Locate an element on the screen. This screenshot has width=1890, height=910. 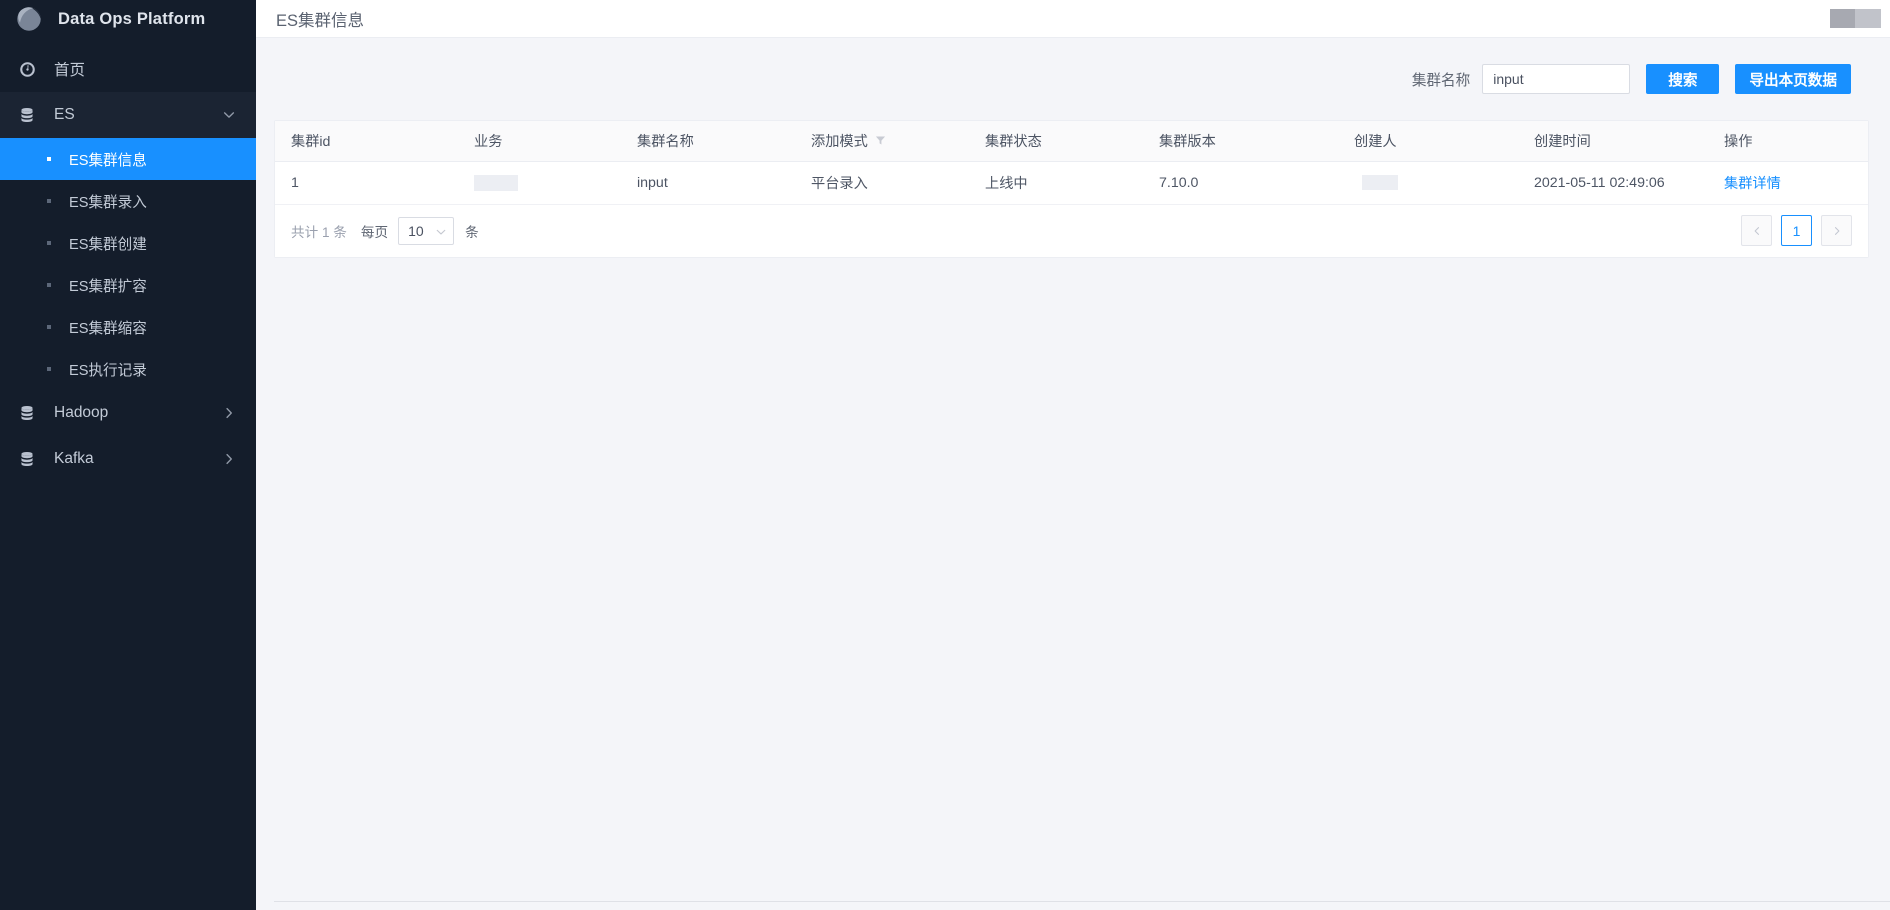
sidebar-item-es-cluster-create: ES集群创建 is located at coordinates (128, 243).